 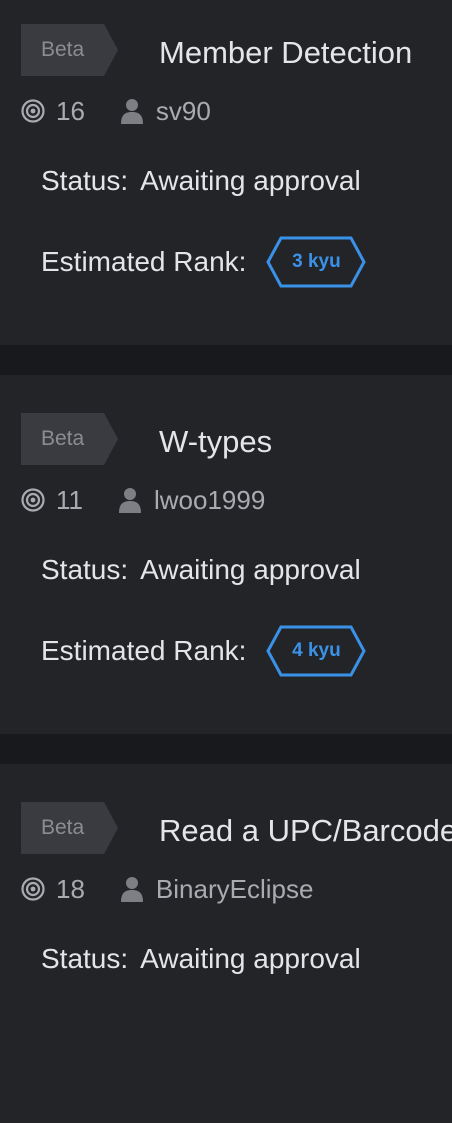 I want to click on kata-meta: 18 BinaryEclipse, so click(x=167, y=889).